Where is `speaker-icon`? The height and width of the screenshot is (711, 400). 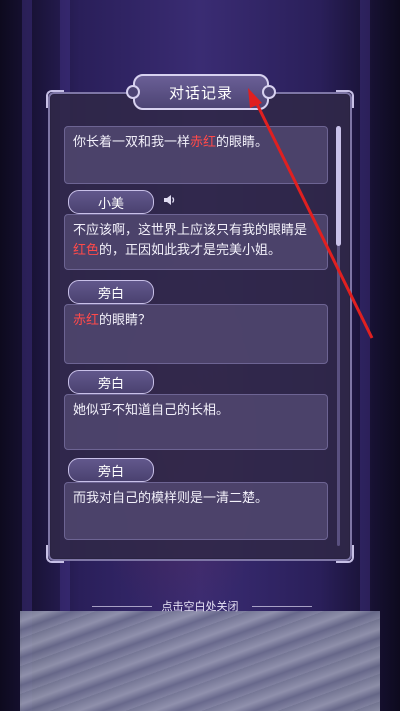
speaker-icon is located at coordinates (170, 201).